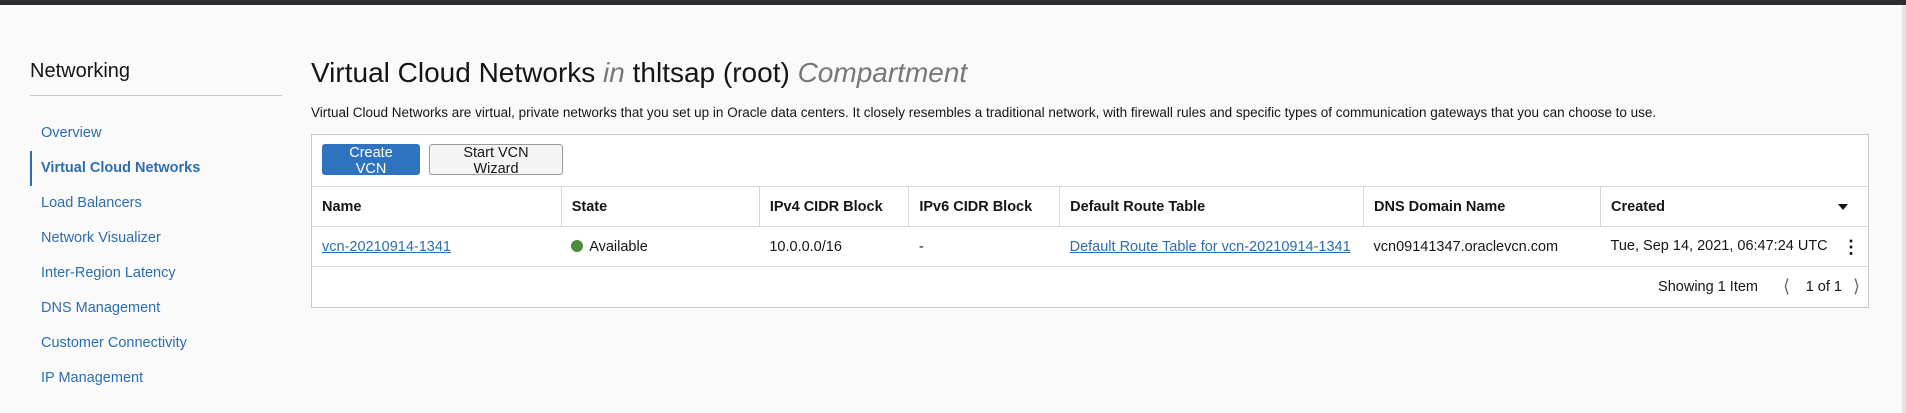 Image resolution: width=1906 pixels, height=413 pixels. I want to click on cell-name: vcn-20210914-1341, so click(437, 246).